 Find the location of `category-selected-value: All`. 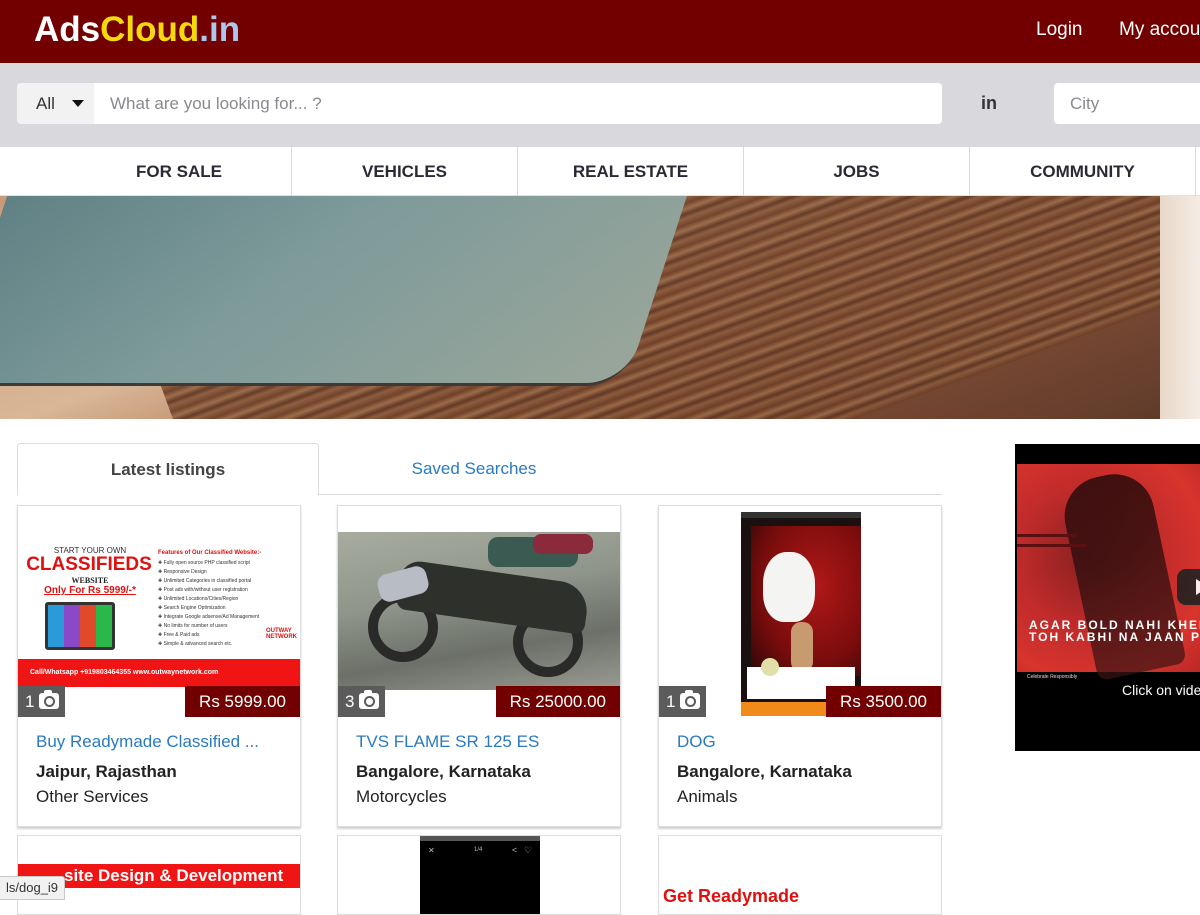

category-selected-value: All is located at coordinates (45, 103).